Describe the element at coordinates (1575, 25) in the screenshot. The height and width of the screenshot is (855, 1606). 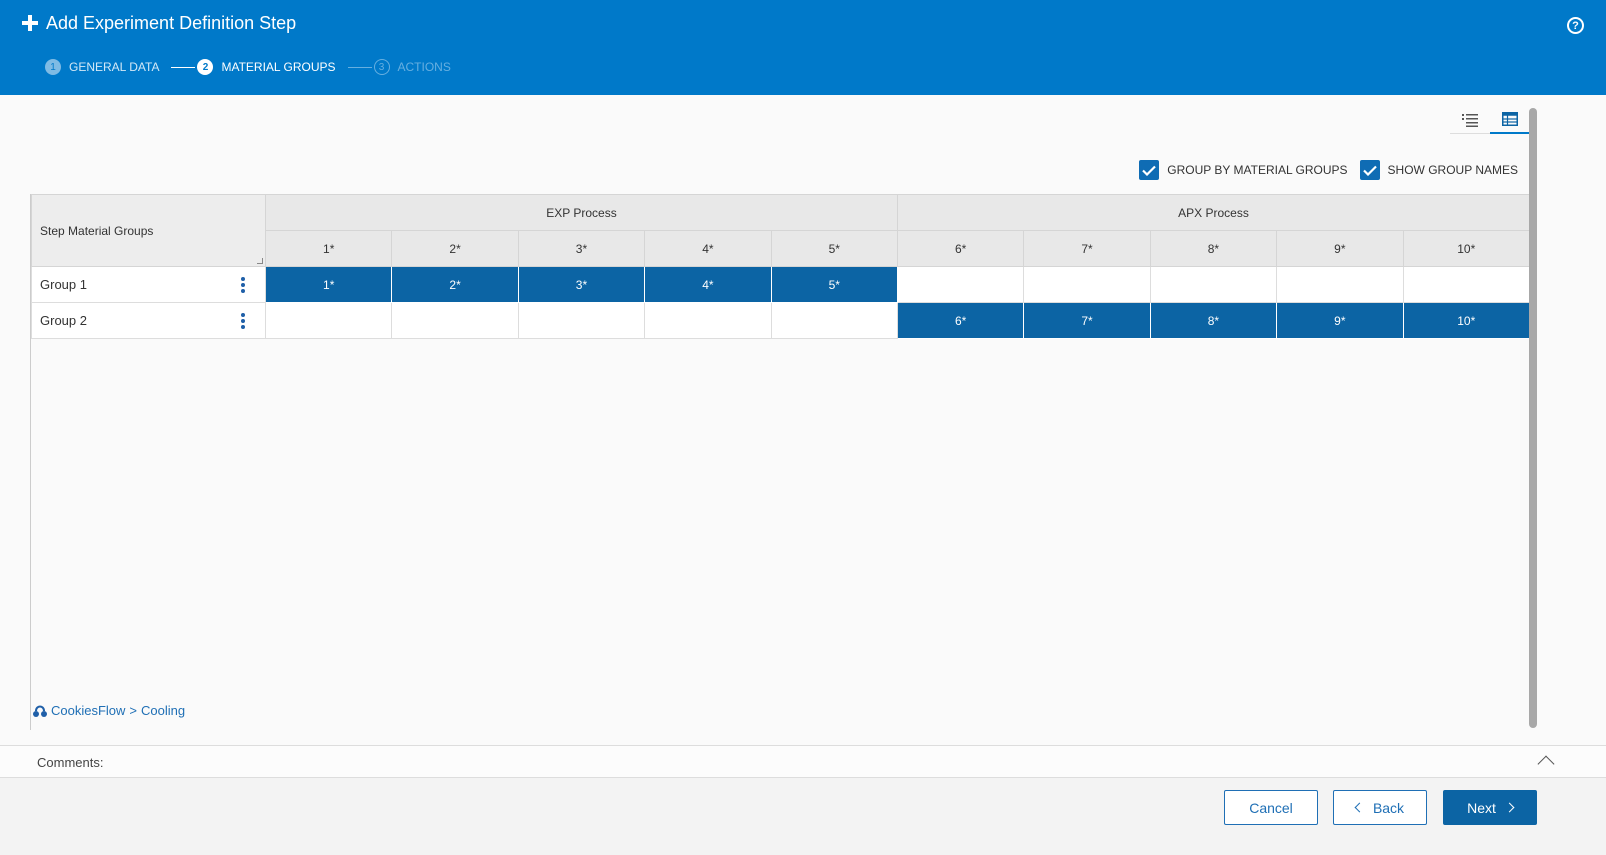
I see `help-icon: ?` at that location.